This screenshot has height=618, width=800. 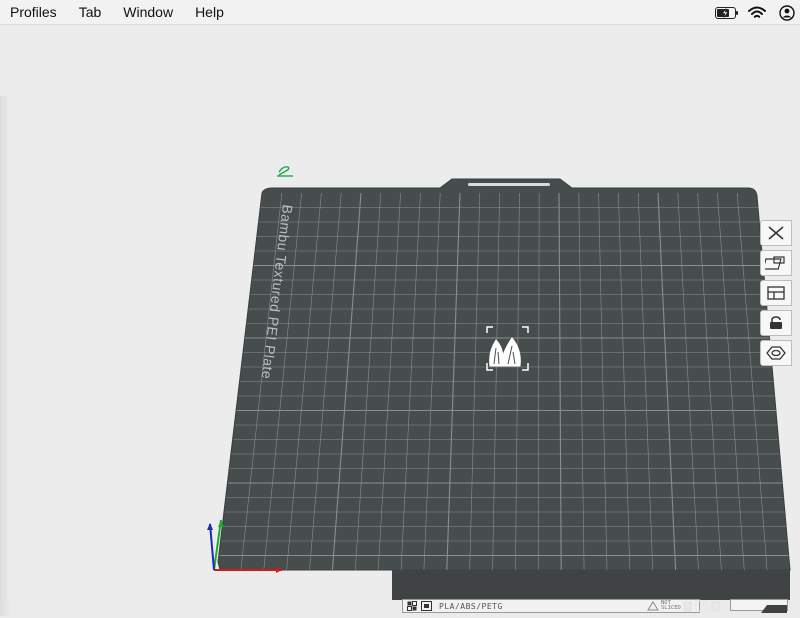 I want to click on plate-info-bar: PLA/ABS/PETG NOT SLICED, so click(x=551, y=606).